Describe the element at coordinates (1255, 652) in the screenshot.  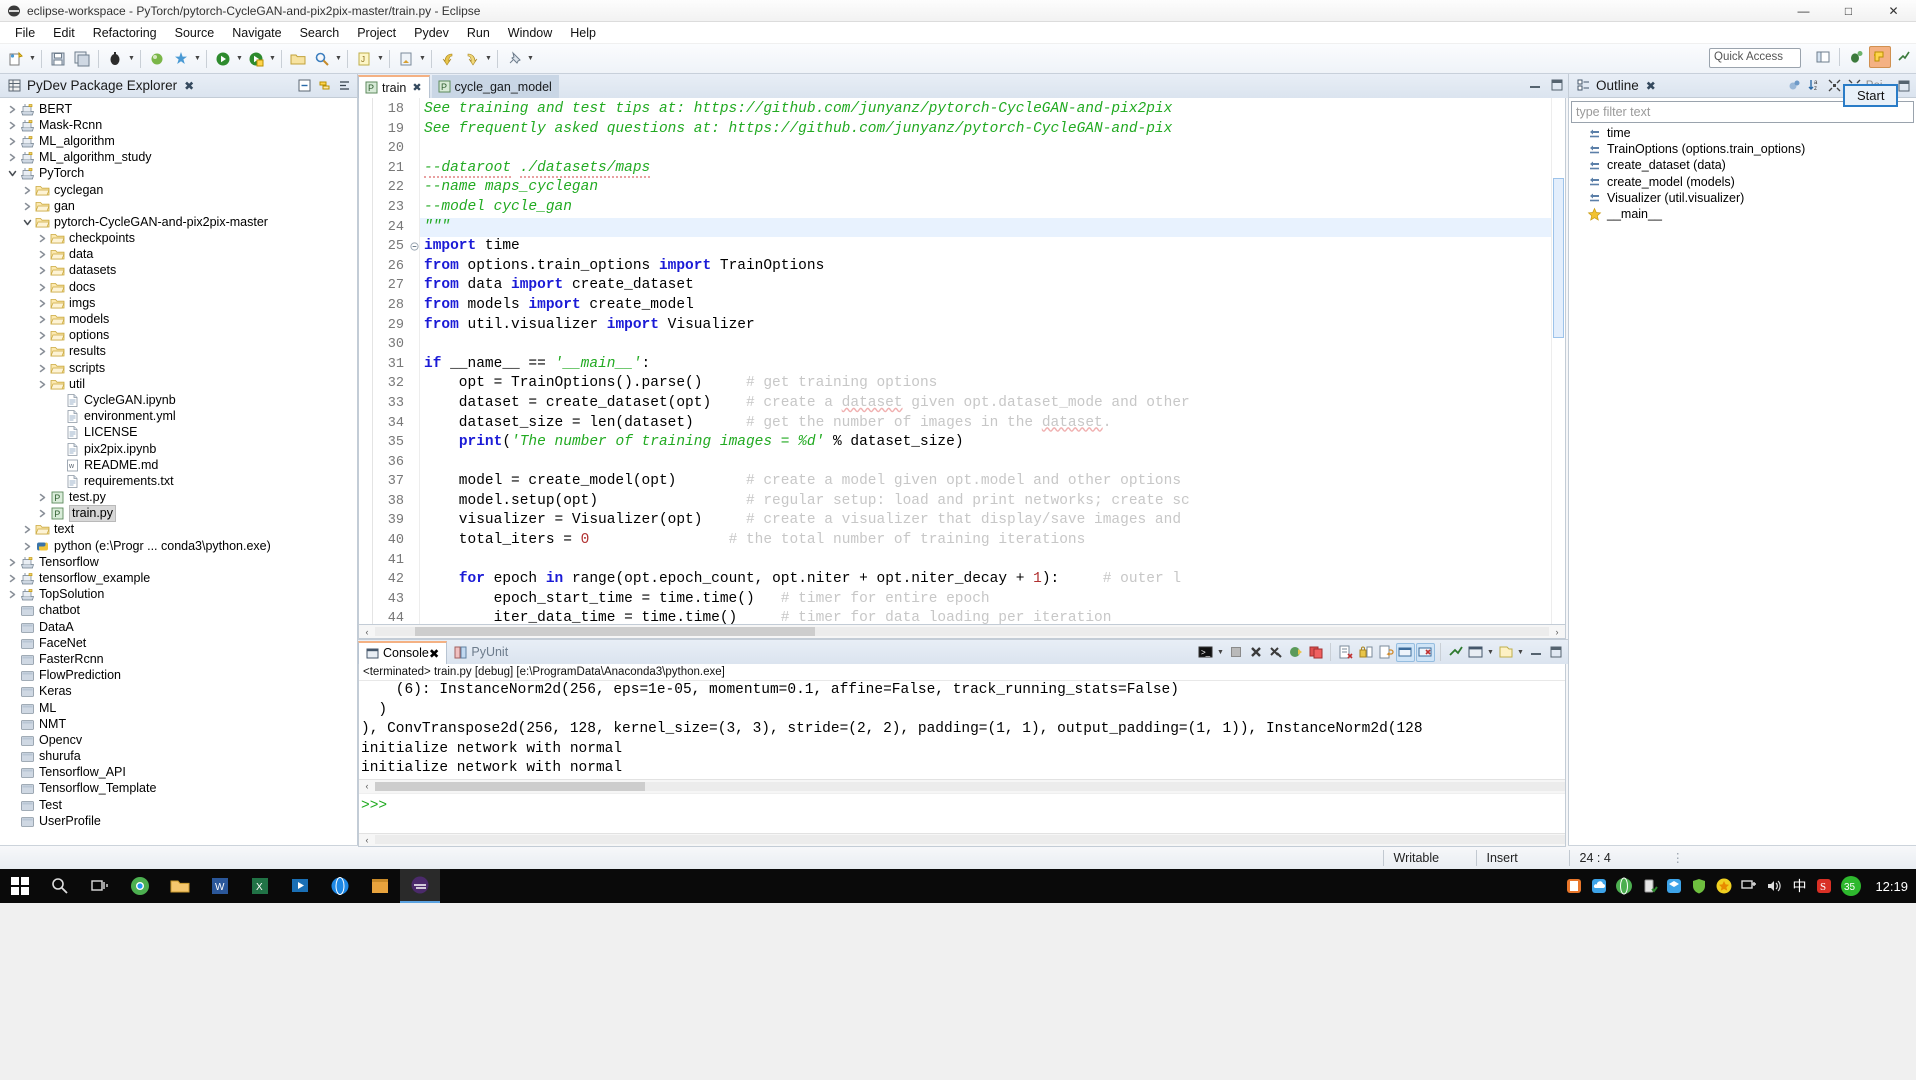
I see `remove-launch-icon` at that location.